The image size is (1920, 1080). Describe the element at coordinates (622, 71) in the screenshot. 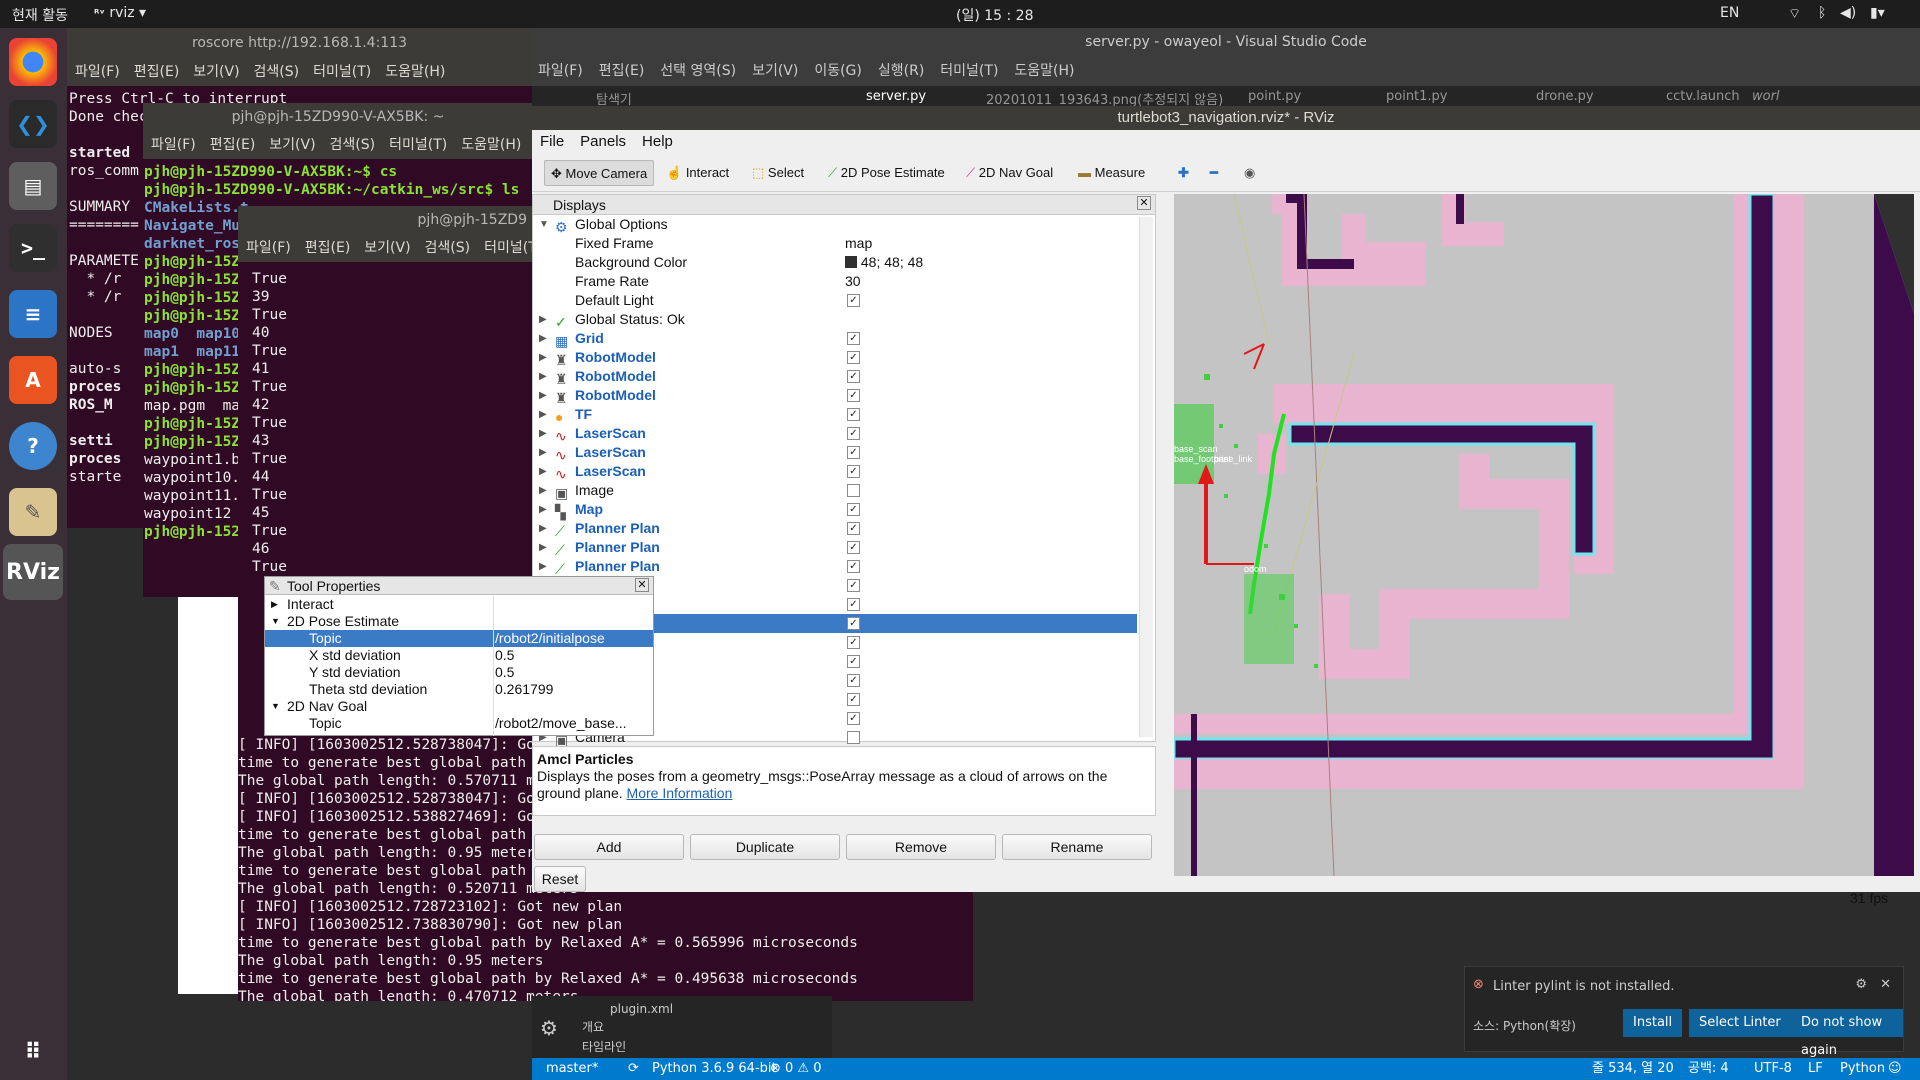

I see `vs-menu-edit: 편집(E)` at that location.